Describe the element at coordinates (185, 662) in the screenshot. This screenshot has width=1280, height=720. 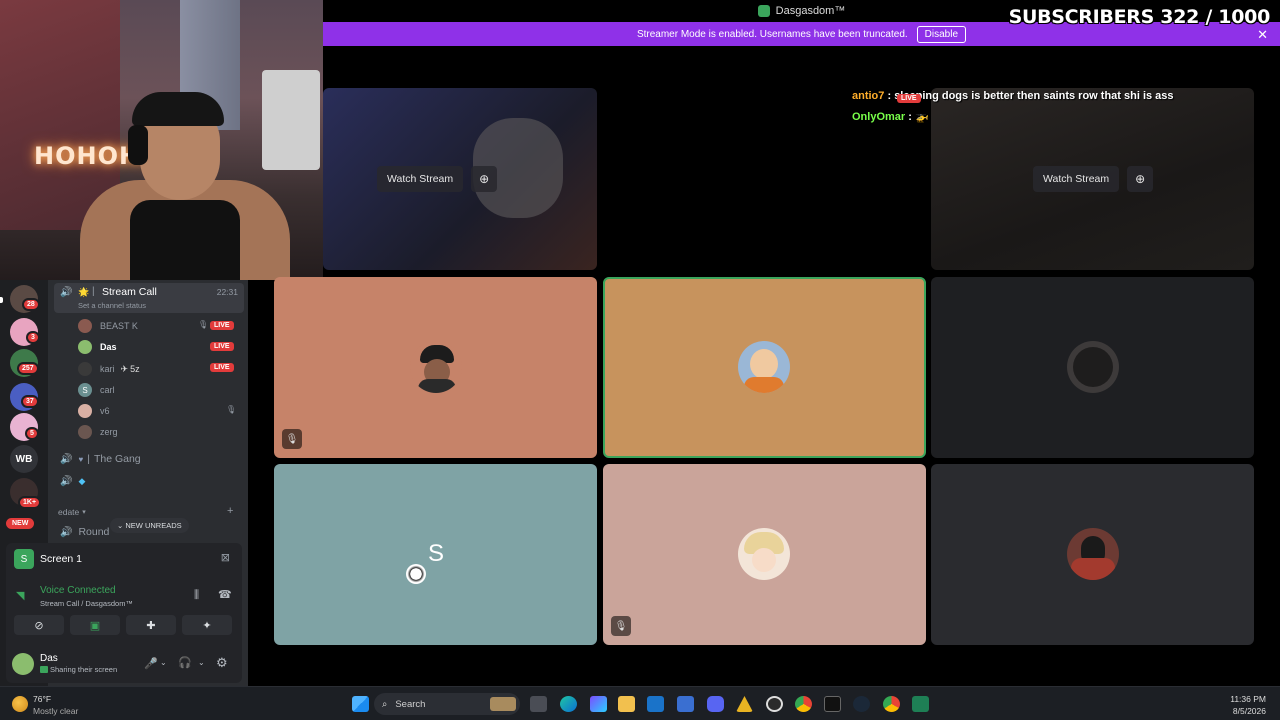
I see `headphones-icon: 🎧` at that location.